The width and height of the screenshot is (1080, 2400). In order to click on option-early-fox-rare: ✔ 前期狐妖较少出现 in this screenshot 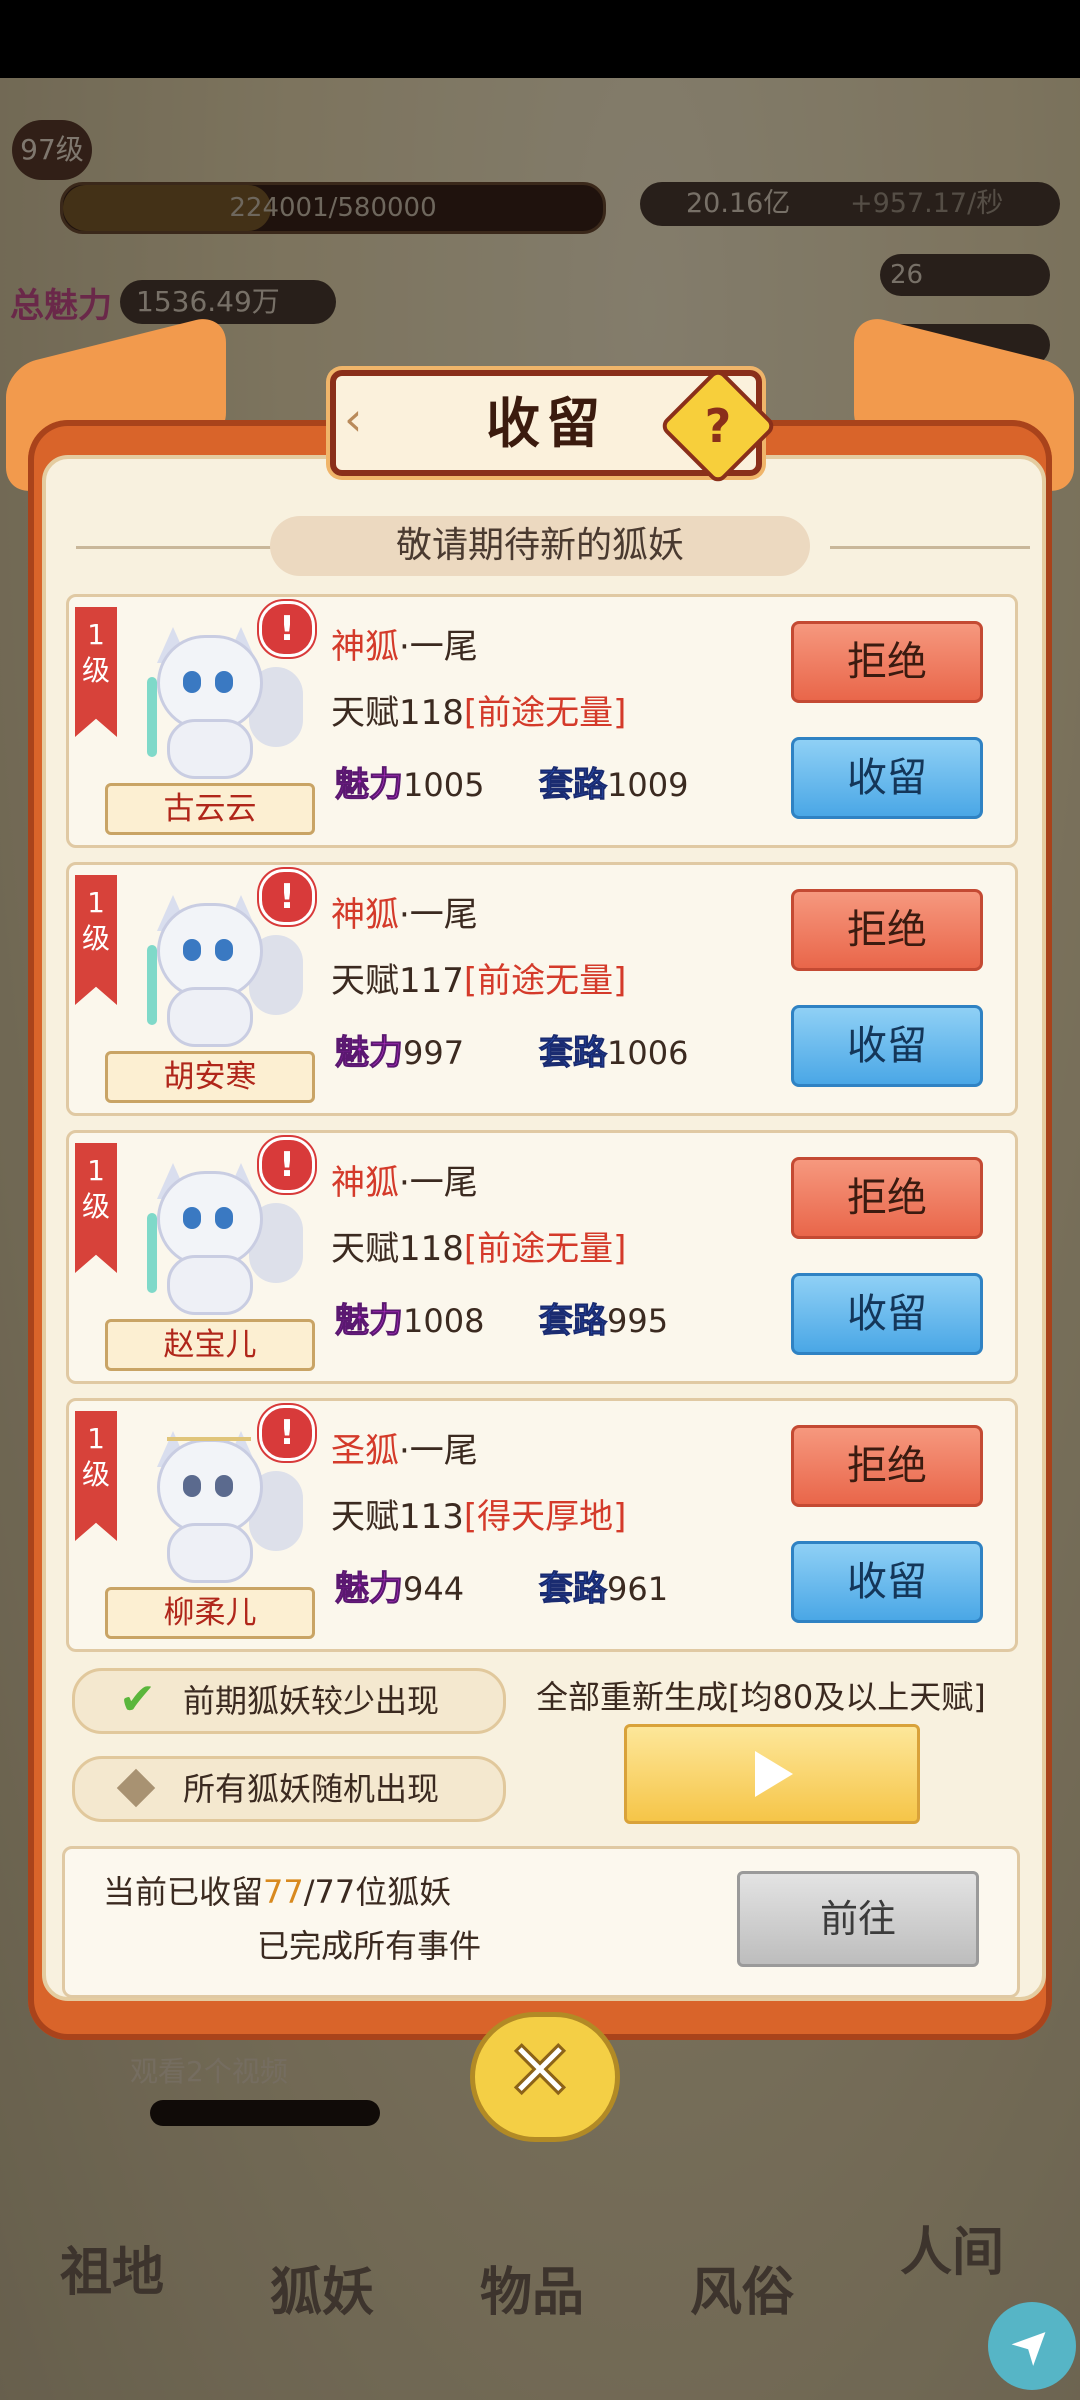, I will do `click(289, 1701)`.